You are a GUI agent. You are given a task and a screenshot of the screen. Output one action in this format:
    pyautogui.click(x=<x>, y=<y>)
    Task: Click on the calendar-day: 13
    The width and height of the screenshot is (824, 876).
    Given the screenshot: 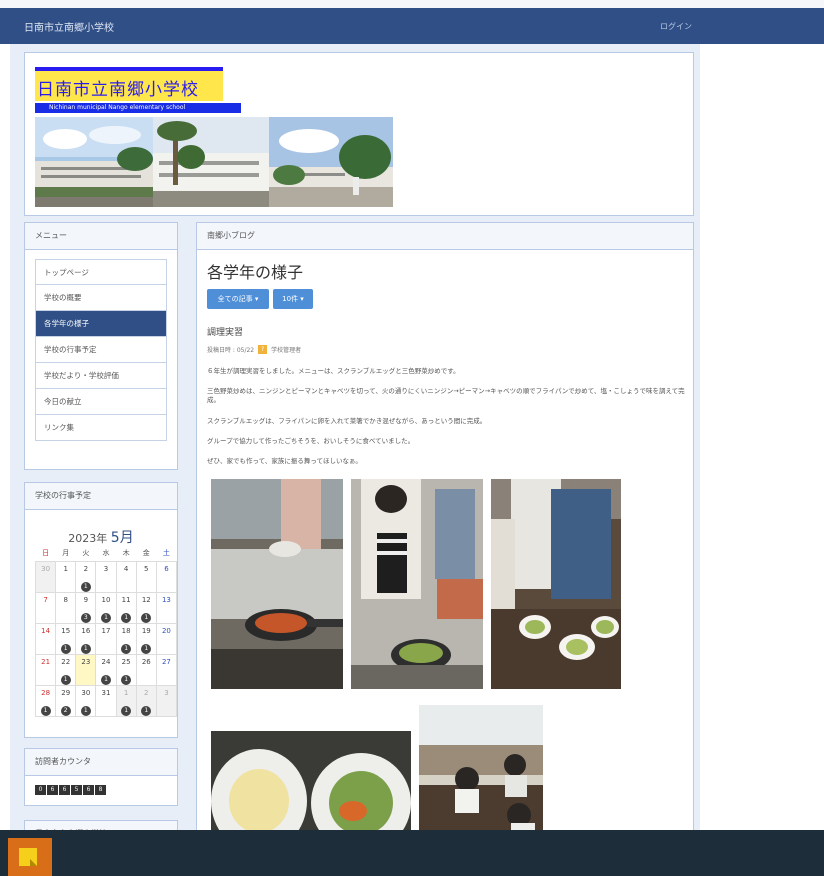 What is the action you would take?
    pyautogui.click(x=166, y=608)
    